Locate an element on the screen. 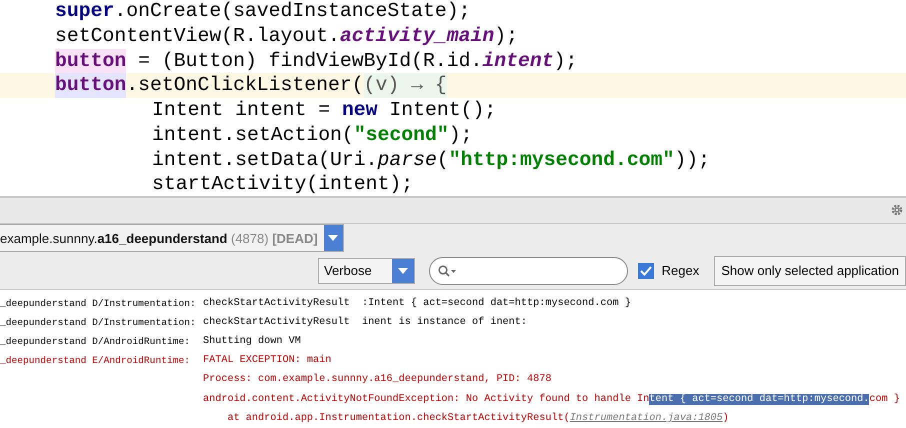 This screenshot has height=428, width=906. search-icon is located at coordinates (448, 270).